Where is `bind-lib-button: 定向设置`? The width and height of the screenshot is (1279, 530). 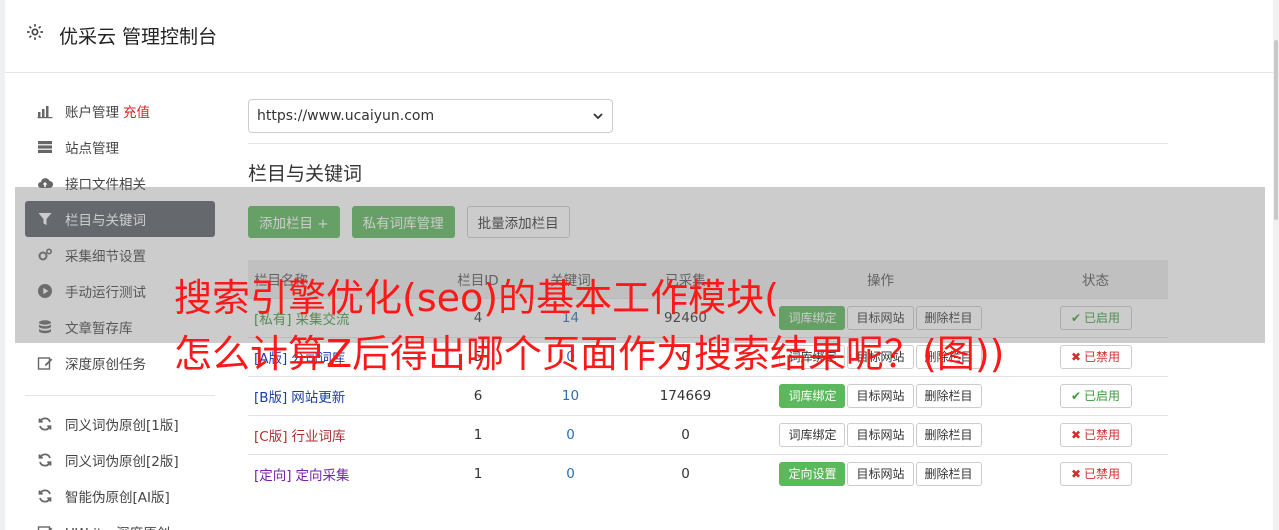
bind-lib-button: 定向设置 is located at coordinates (812, 473).